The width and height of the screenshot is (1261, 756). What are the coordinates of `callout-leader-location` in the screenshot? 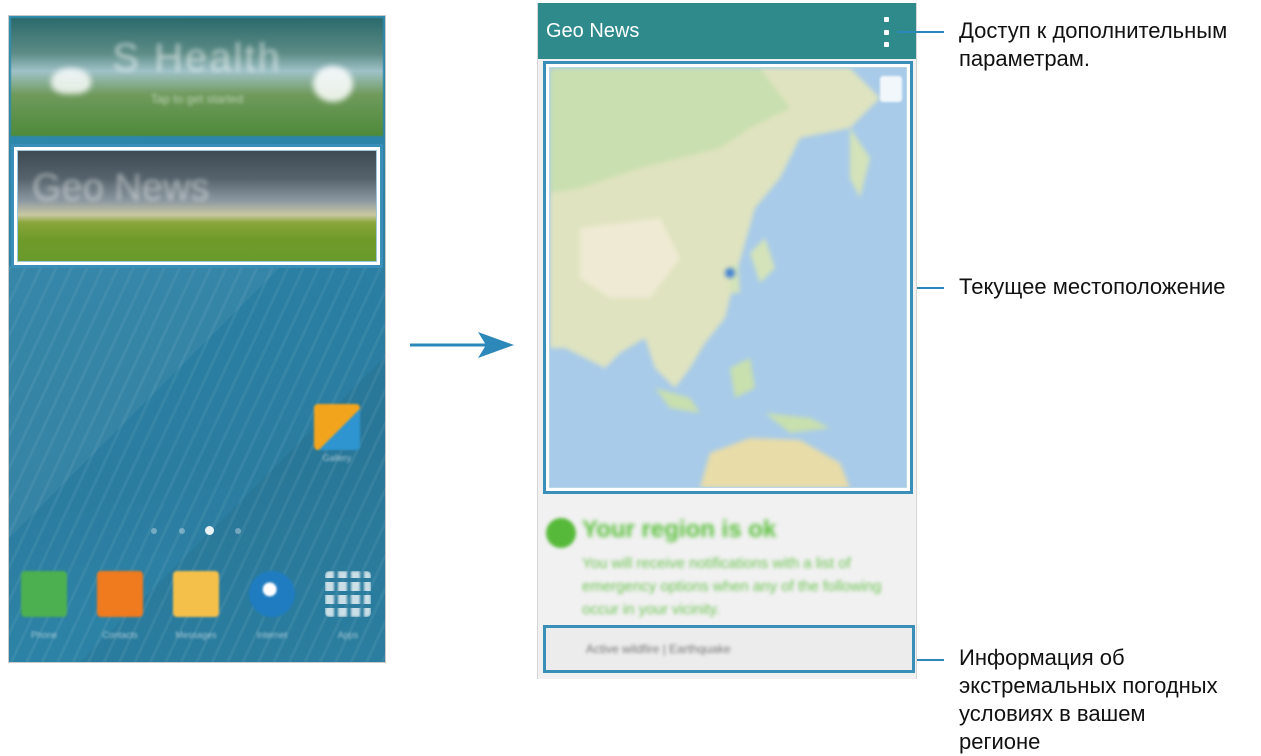 It's located at (930, 288).